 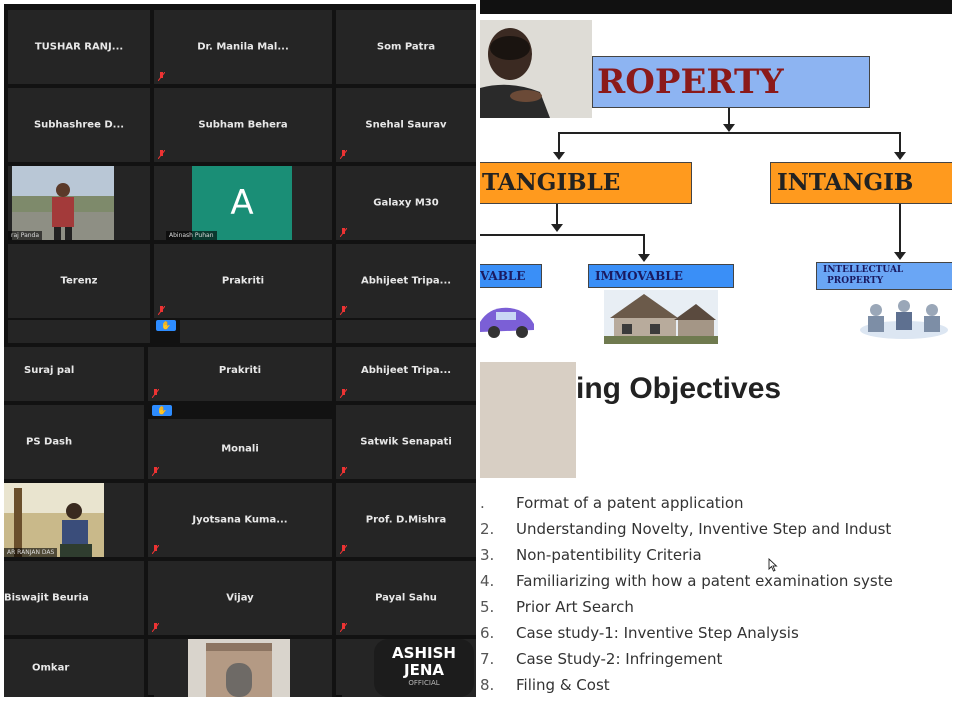 What do you see at coordinates (74, 668) in the screenshot?
I see `participant-tile: Omkar` at bounding box center [74, 668].